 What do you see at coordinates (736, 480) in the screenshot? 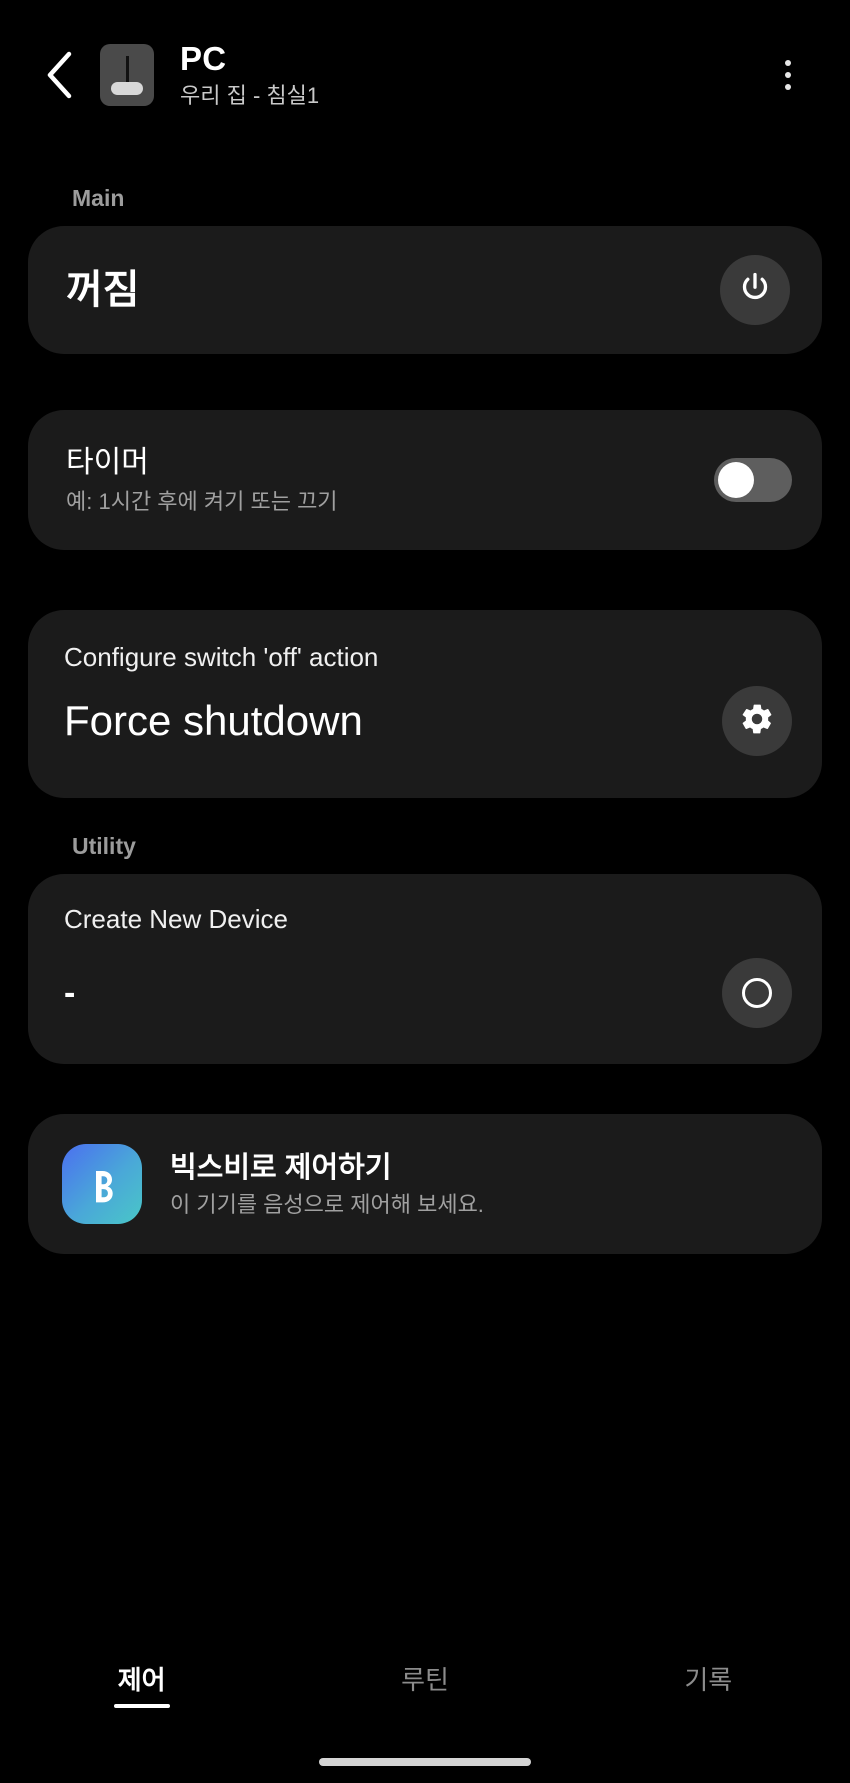
I see `timer-toggle-knob` at bounding box center [736, 480].